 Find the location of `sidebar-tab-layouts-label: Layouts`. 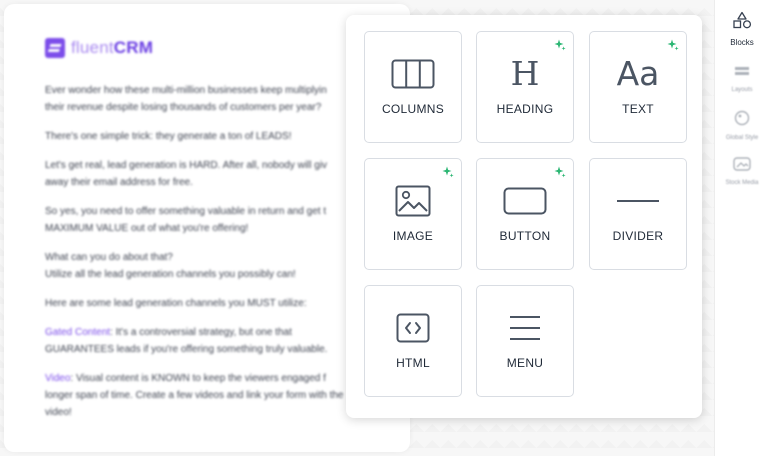

sidebar-tab-layouts-label: Layouts is located at coordinates (742, 90).